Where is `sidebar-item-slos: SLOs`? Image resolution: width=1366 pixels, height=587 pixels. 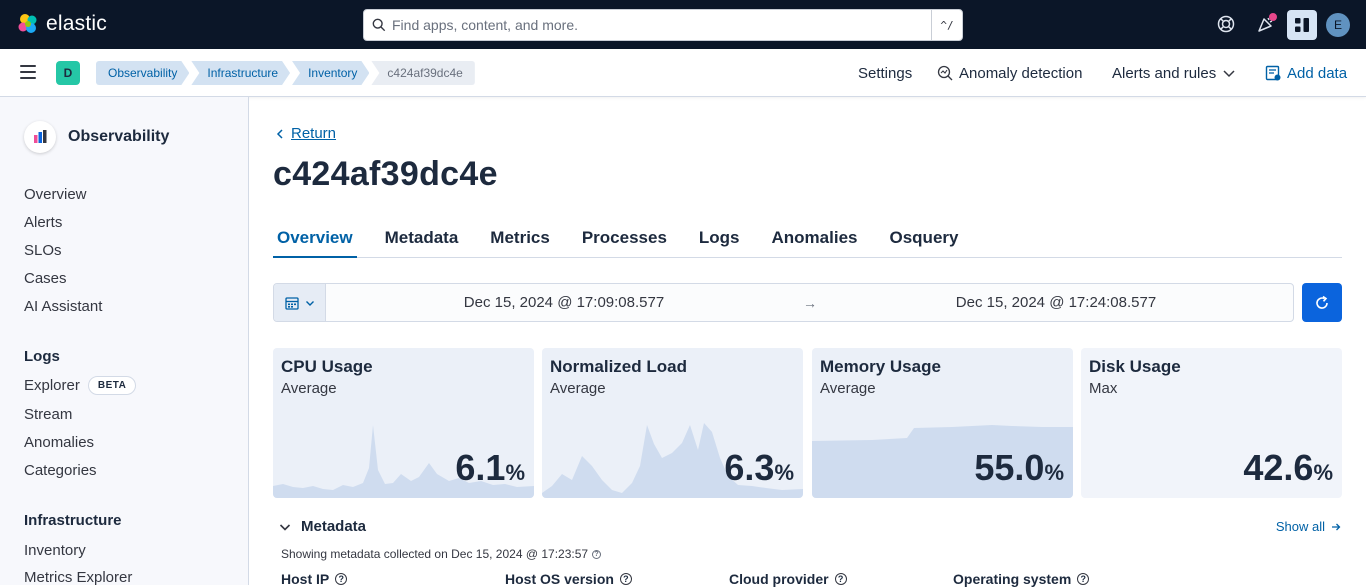
sidebar-item-slos: SLOs is located at coordinates (43, 250).